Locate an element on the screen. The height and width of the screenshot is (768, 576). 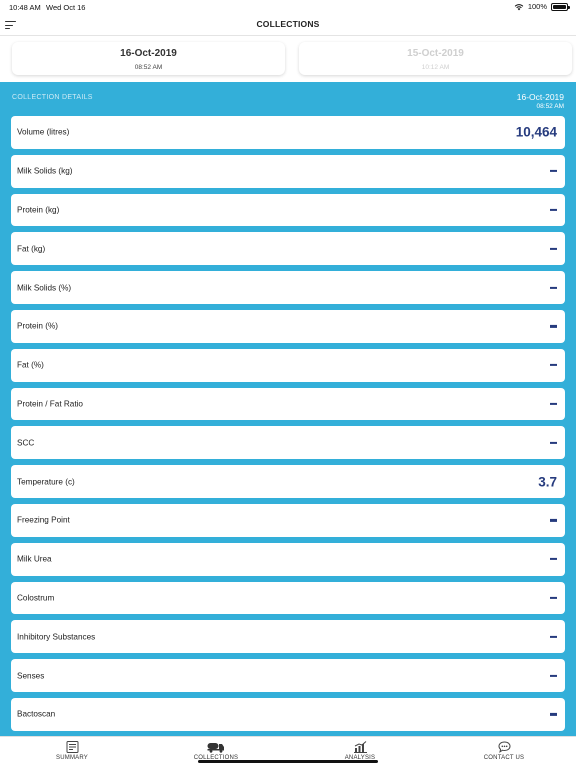
detail-row: Protein (kg) is located at coordinates (288, 210).